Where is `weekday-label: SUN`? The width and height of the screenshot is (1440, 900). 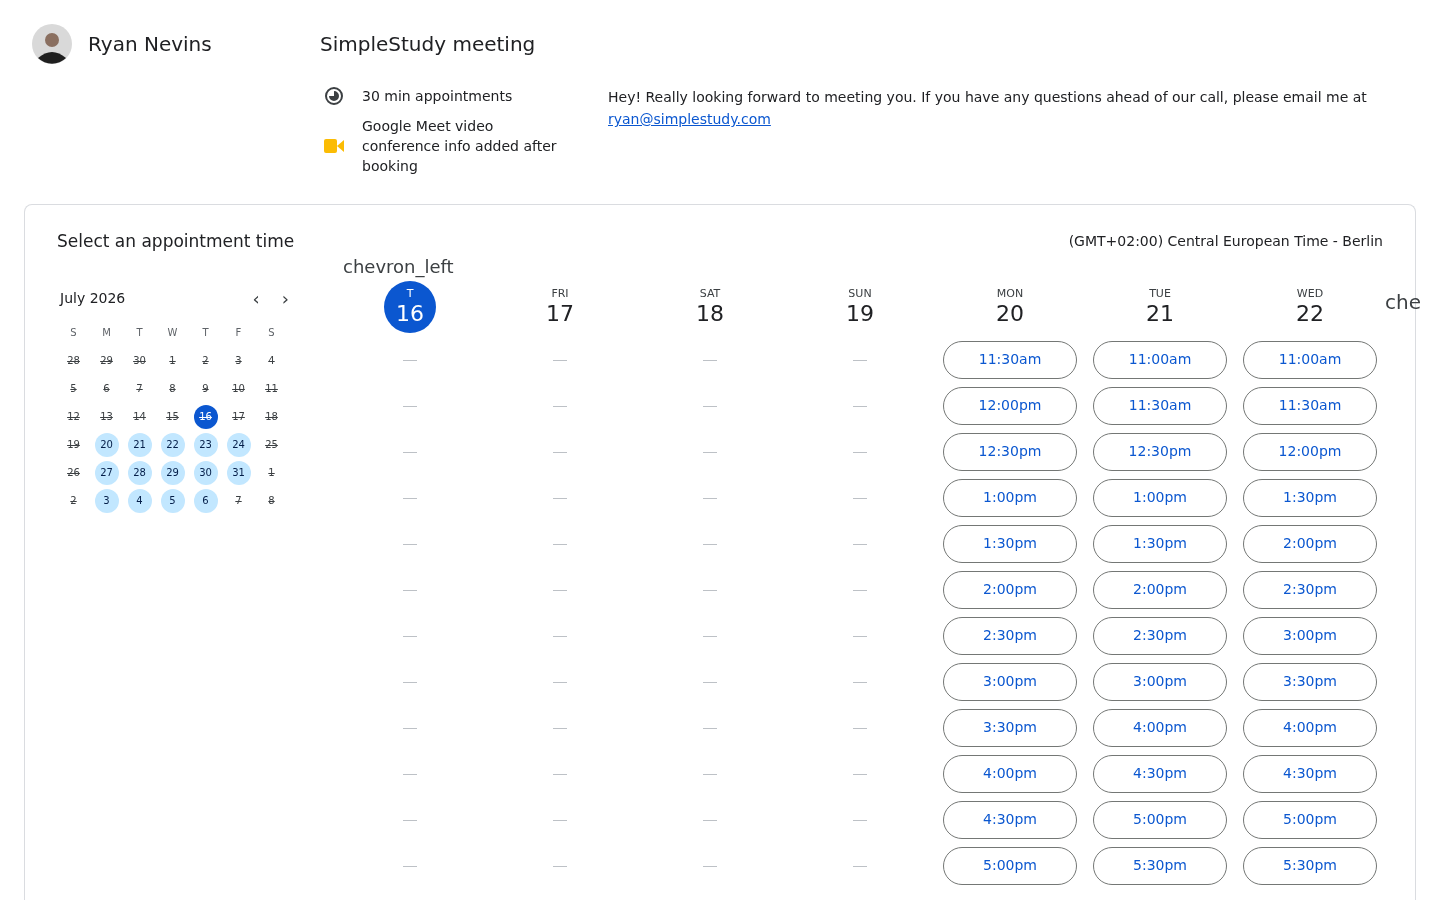 weekday-label: SUN is located at coordinates (860, 293).